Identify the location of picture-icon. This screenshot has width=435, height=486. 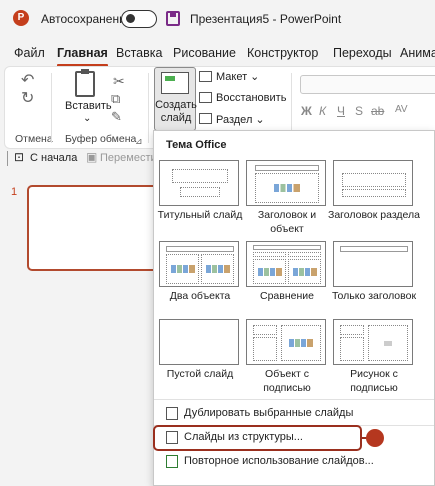
(388, 343).